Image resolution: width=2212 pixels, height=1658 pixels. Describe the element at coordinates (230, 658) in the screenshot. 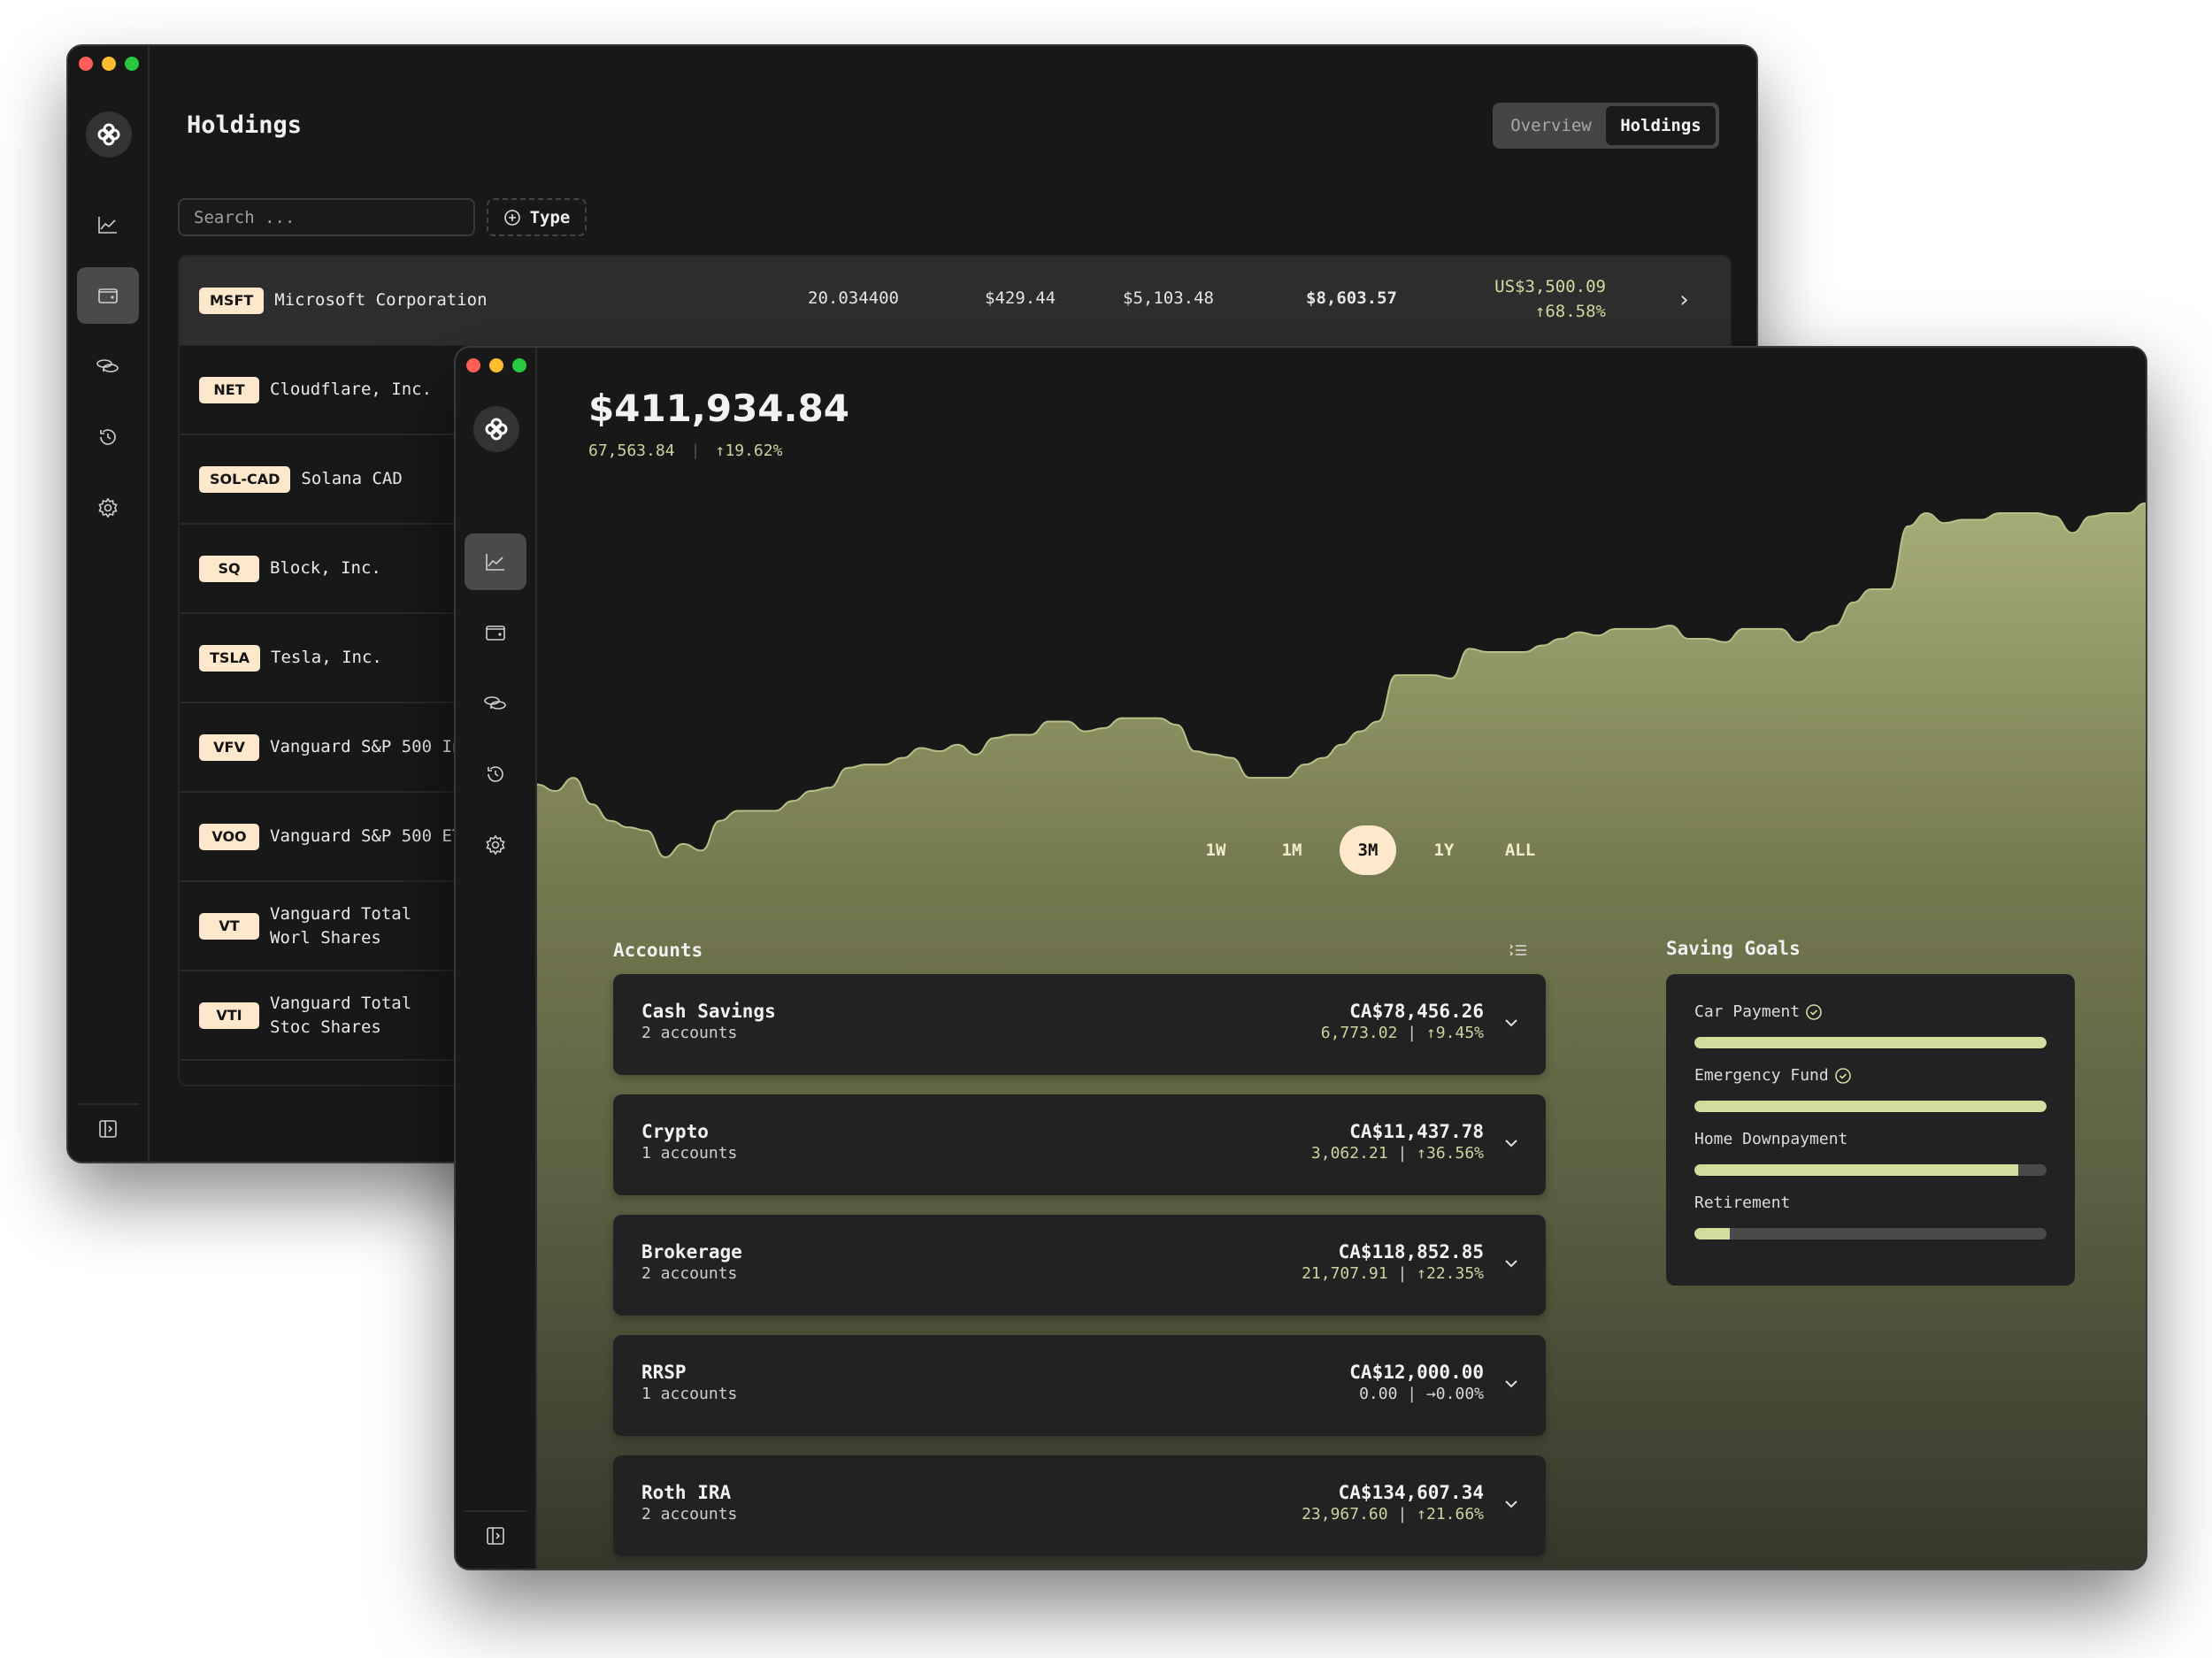

I see `ticker-badge: TSLA` at that location.